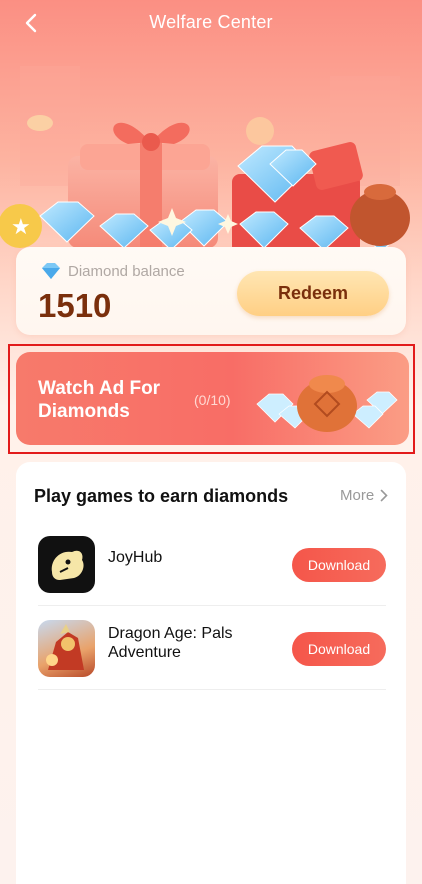  What do you see at coordinates (170, 643) in the screenshot?
I see `game-name: Dragon Age: Pals Adventure` at bounding box center [170, 643].